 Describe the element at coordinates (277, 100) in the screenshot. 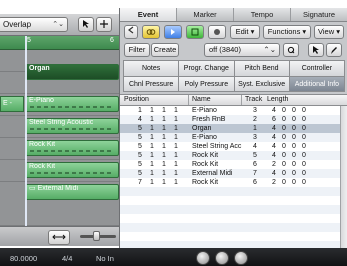

I see `column-header-length: Length` at that location.